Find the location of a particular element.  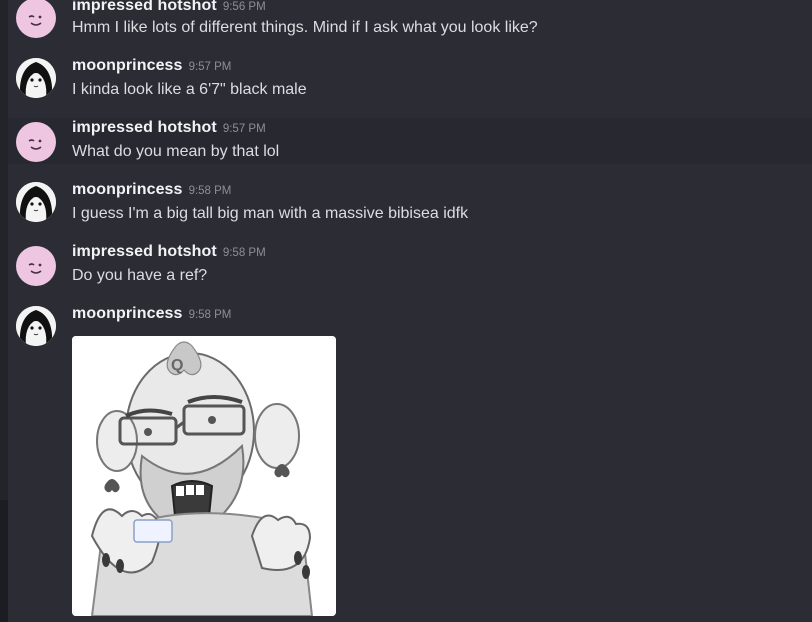

message-text: What do you mean by that lol is located at coordinates (176, 151).